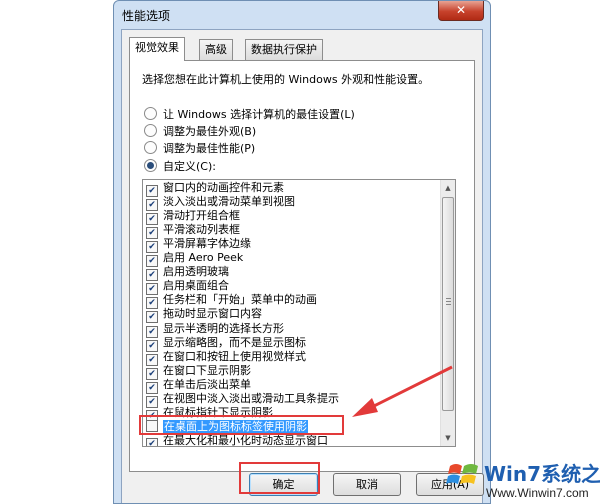 This screenshot has width=600, height=504. I want to click on effect-list-item: ✔ 启用桌面组合, so click(186, 287).